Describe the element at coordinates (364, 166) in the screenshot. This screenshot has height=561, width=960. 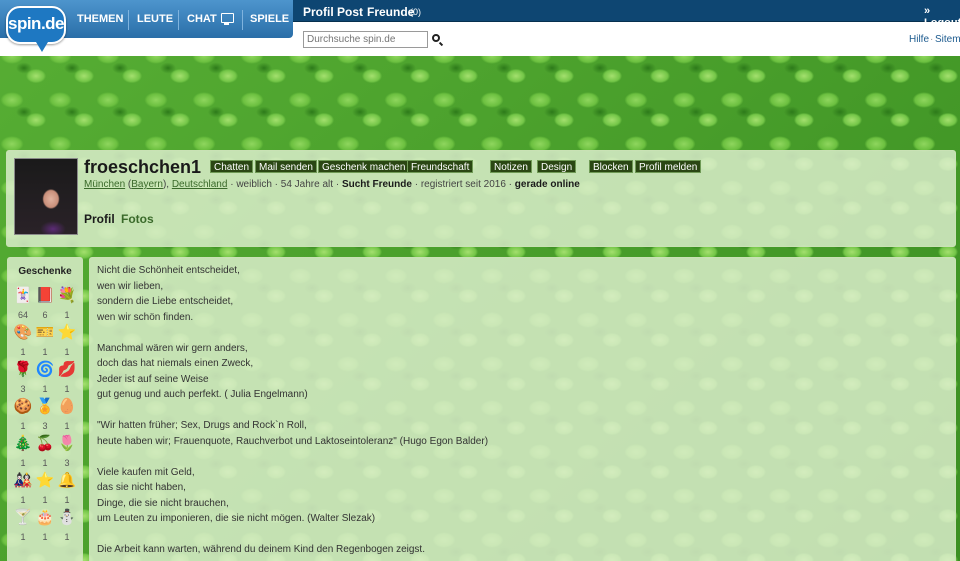
I see `give-gift-button: Geschenk machen` at that location.